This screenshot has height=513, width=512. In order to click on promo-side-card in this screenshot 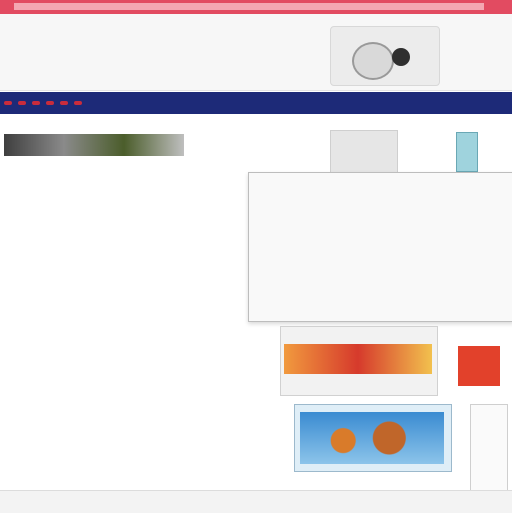, I will do `click(489, 448)`.